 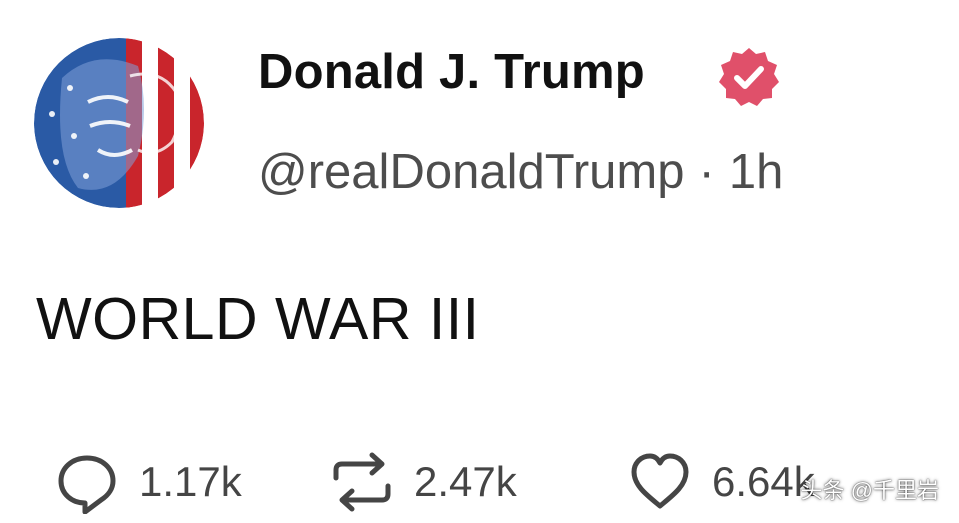 I want to click on reply-count: 1.17k, so click(x=190, y=481).